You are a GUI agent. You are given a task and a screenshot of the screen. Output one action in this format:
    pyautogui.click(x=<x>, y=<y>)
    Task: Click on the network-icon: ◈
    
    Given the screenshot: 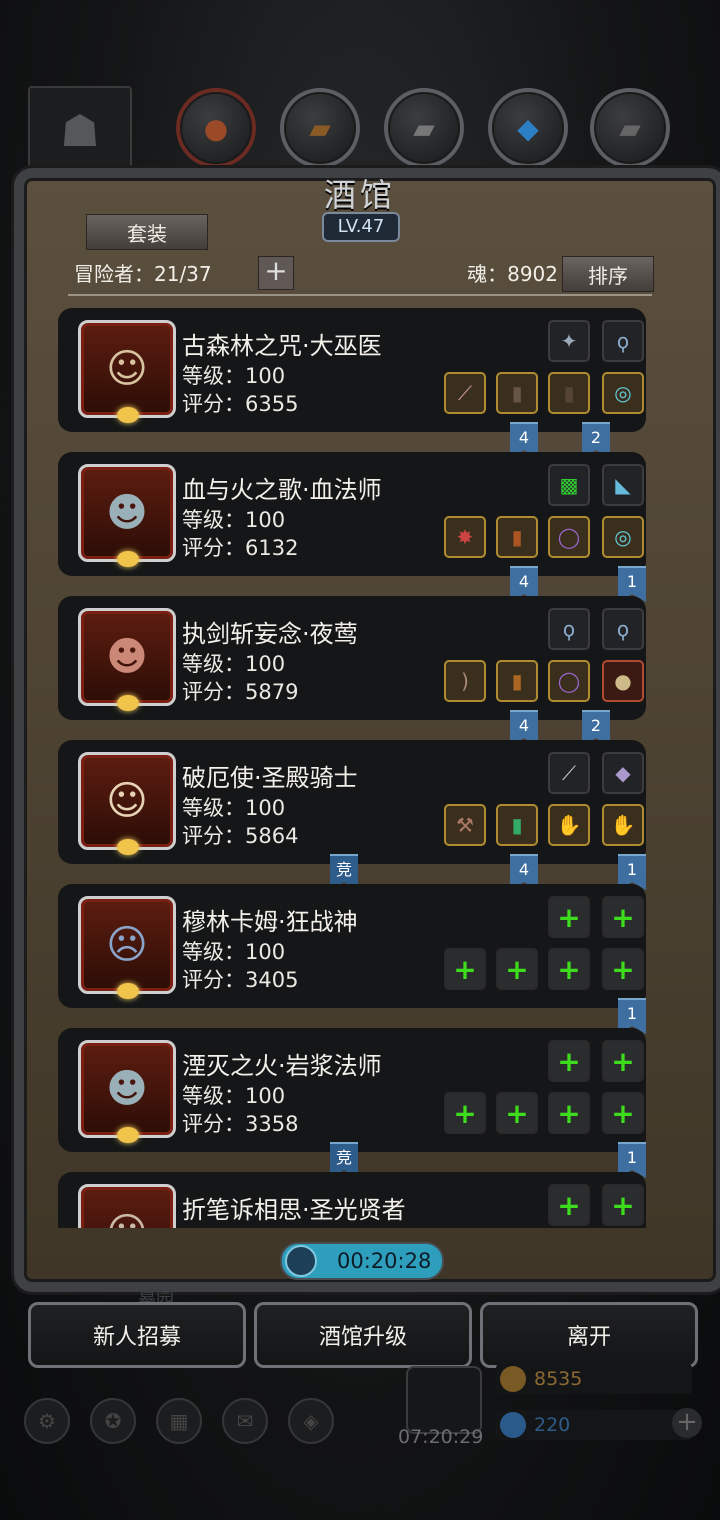 What is the action you would take?
    pyautogui.click(x=311, y=1421)
    